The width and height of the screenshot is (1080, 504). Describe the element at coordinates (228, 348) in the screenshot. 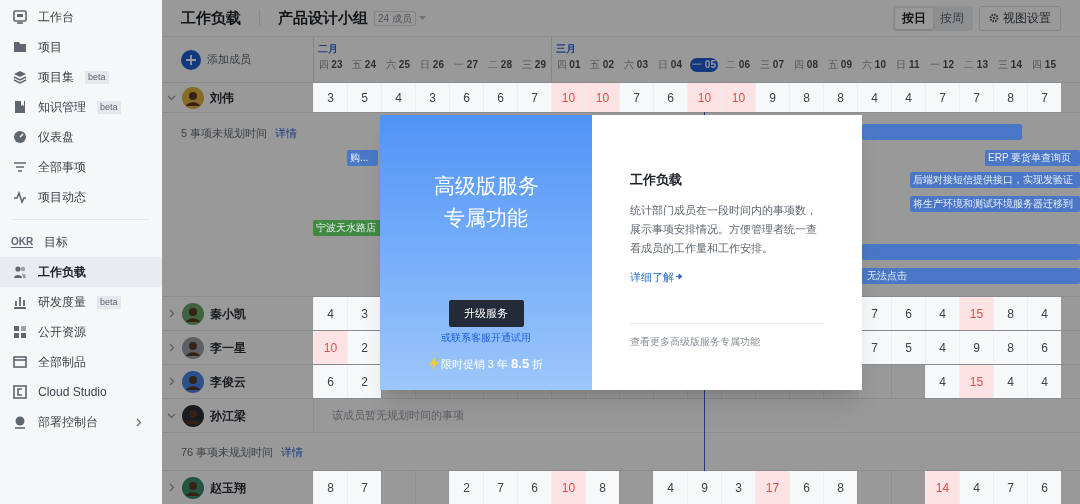

I see `member-name: 李一星` at that location.